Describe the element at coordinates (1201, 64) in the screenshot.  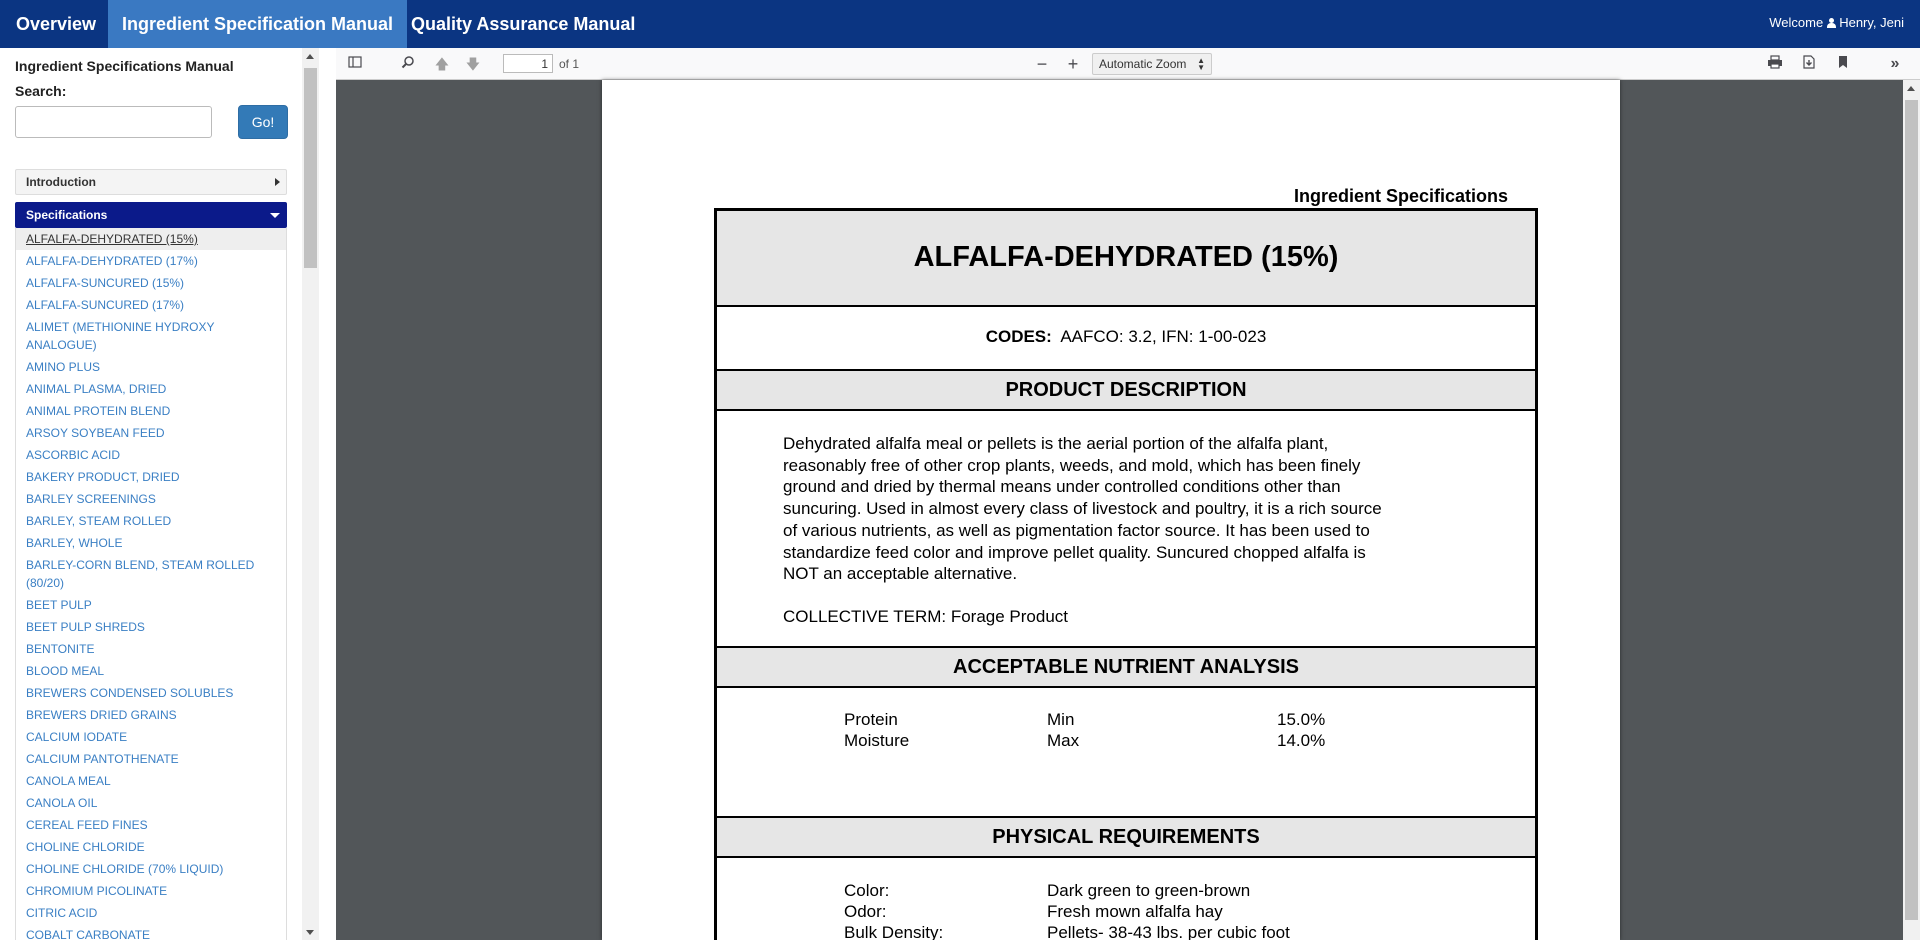
I see `select-arrows-icon: ▲ ▼` at that location.